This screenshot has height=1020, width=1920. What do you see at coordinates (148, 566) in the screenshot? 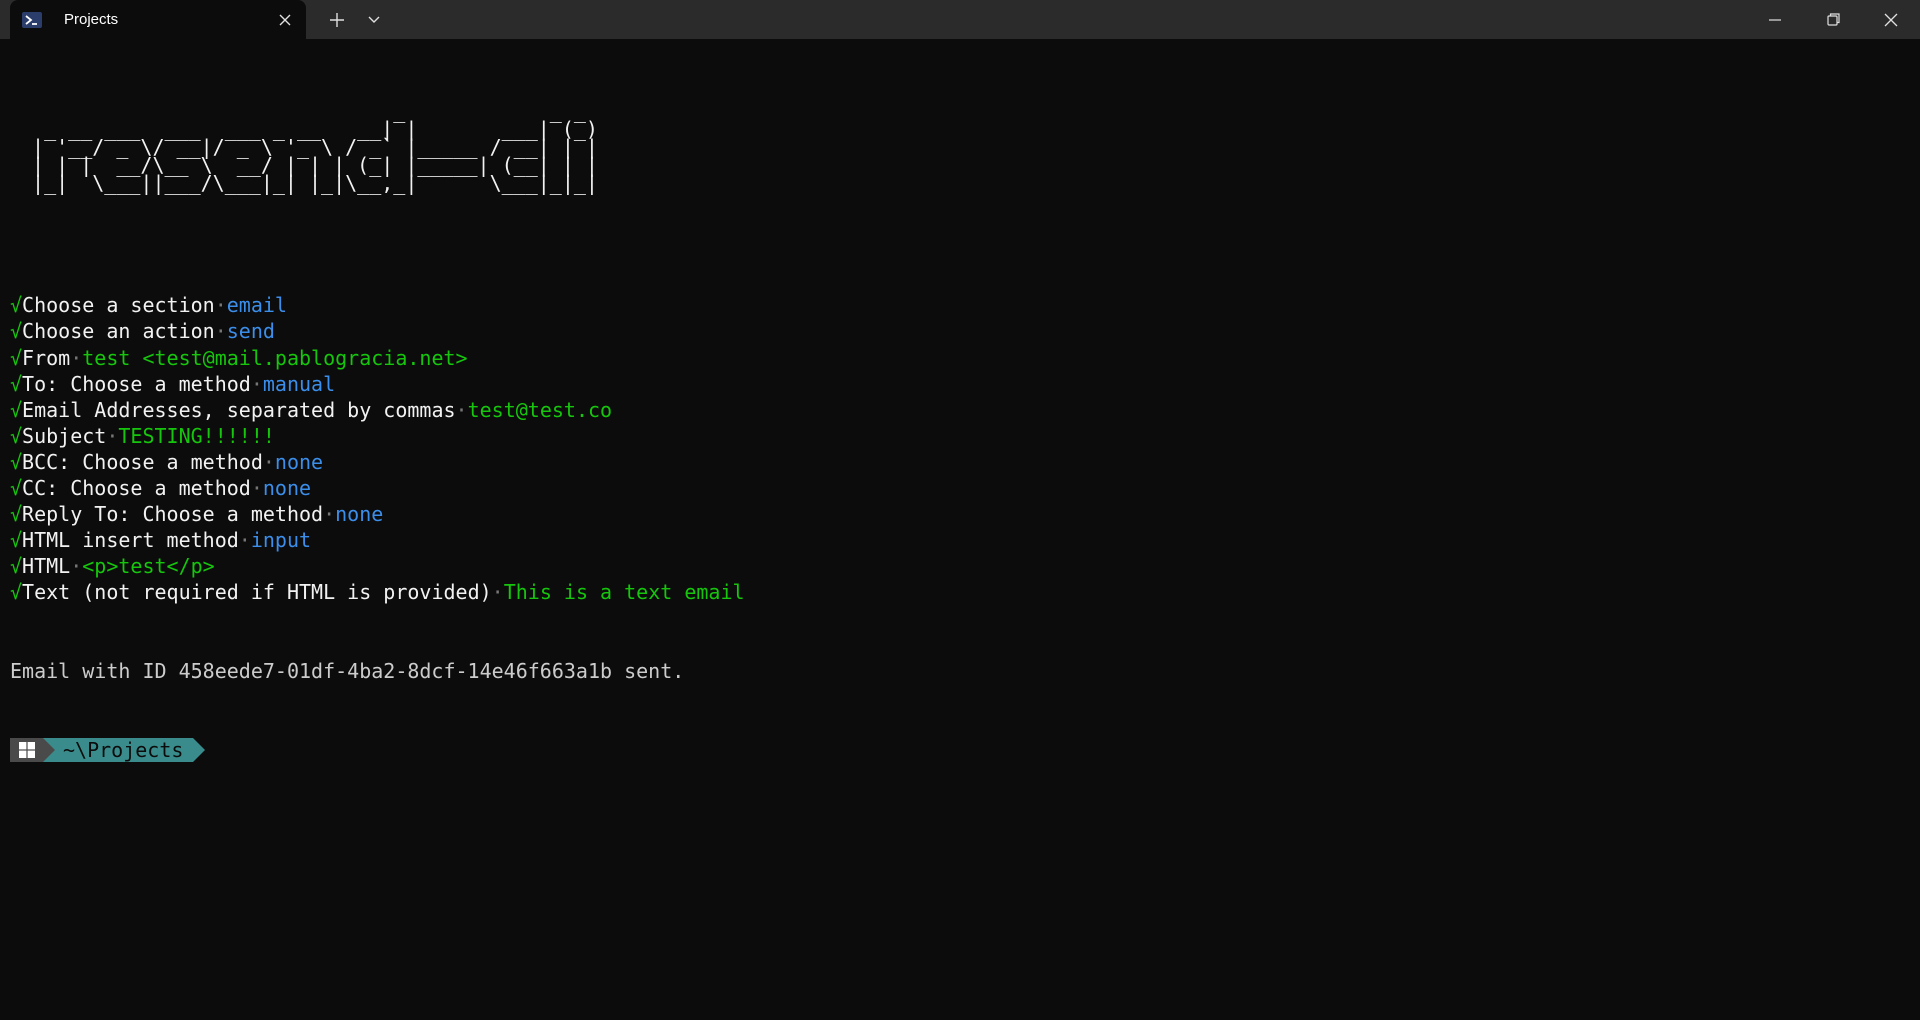
I see `entry-value: <p>test</p>` at bounding box center [148, 566].